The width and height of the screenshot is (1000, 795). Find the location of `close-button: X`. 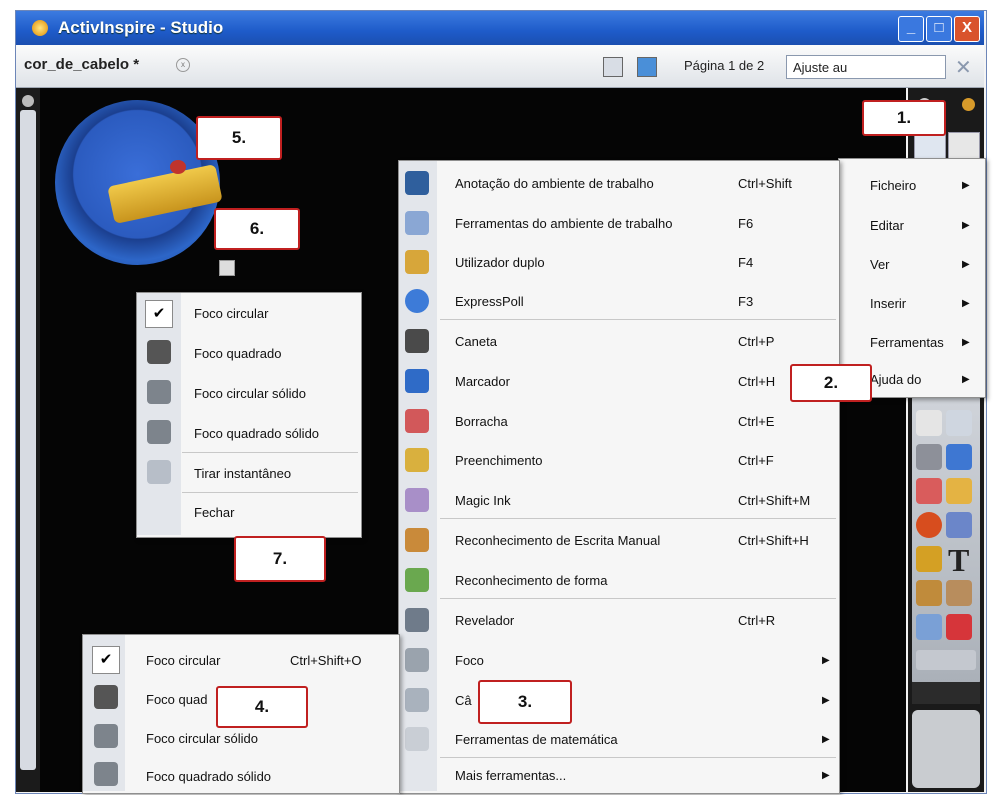

close-button: X is located at coordinates (967, 29).